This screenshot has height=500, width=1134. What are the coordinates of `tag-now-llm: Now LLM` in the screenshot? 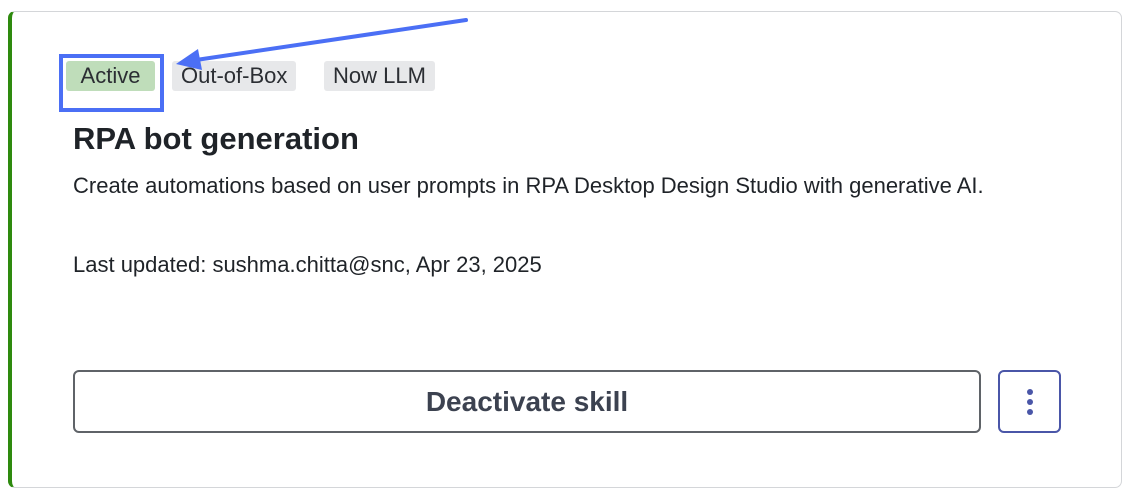 It's located at (379, 76).